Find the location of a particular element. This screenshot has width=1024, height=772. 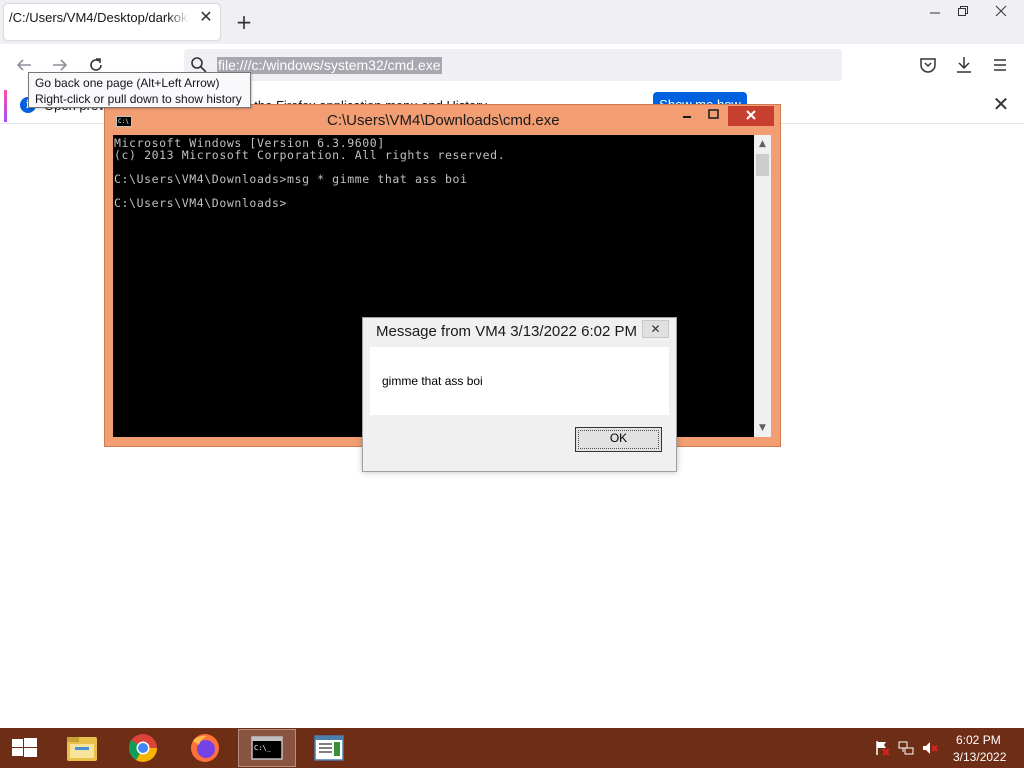

notepad-window-icon is located at coordinates (329, 748).